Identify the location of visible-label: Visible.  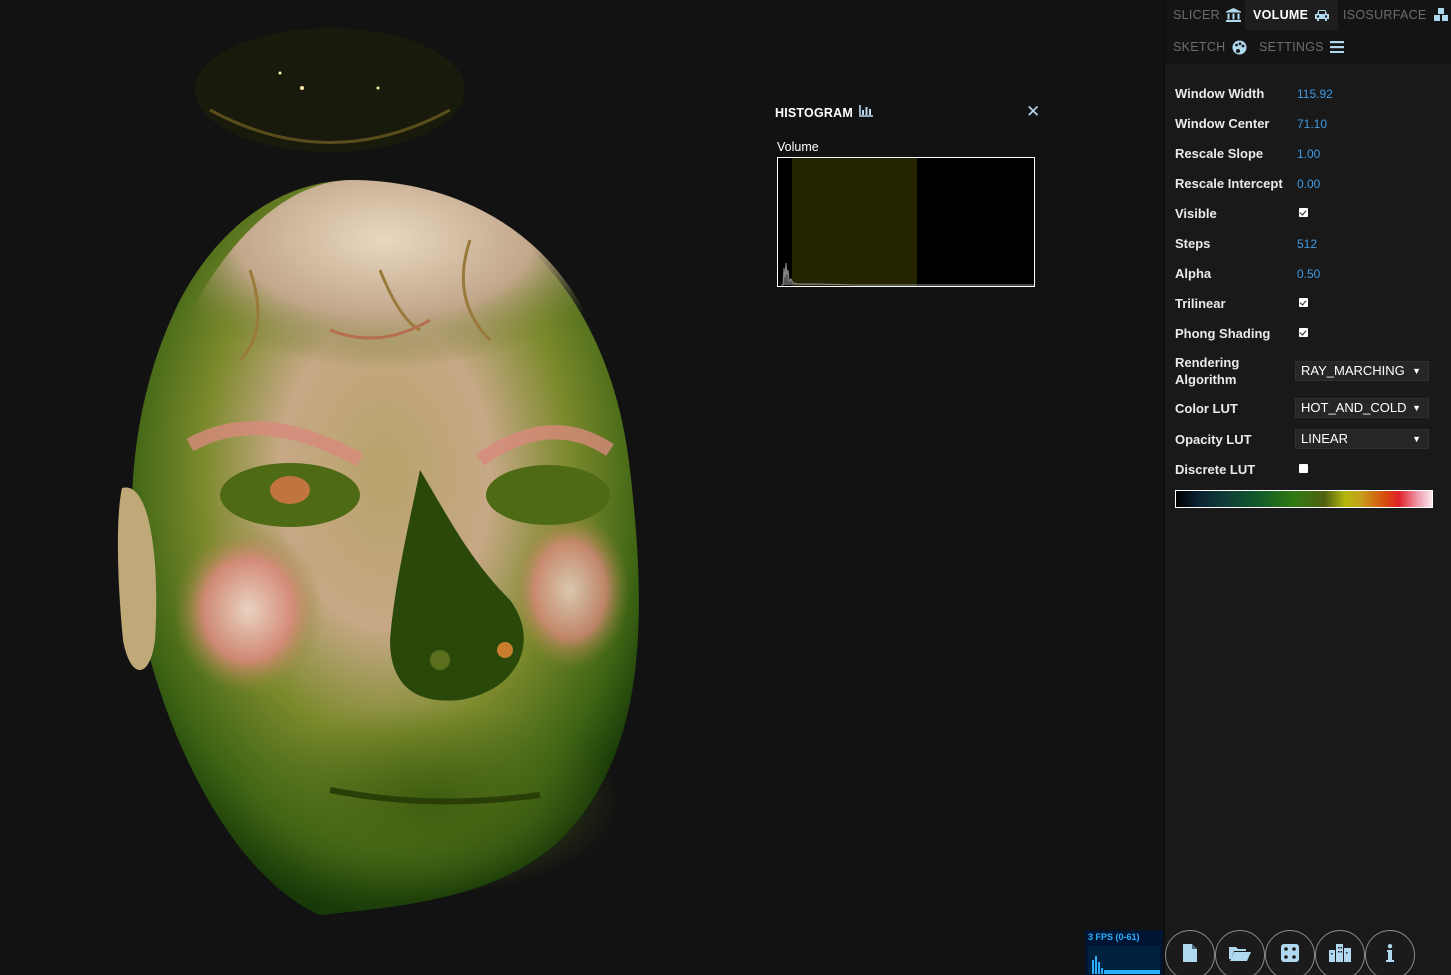
(1196, 213).